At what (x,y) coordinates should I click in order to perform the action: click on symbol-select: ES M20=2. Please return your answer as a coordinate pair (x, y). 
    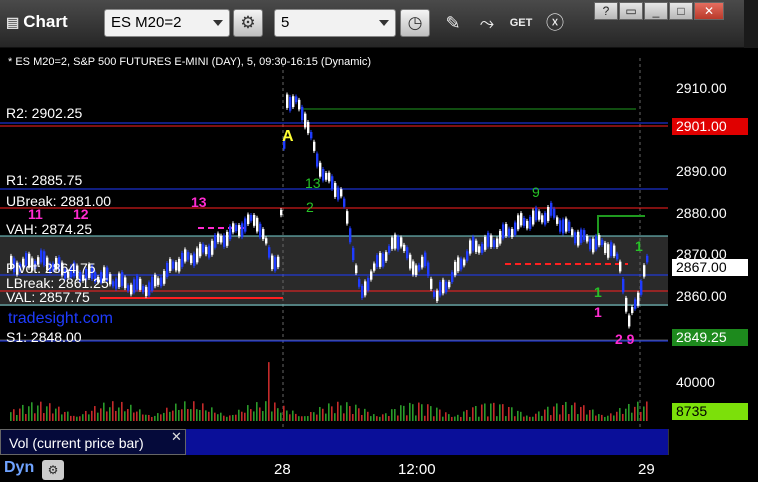
    Looking at the image, I should click on (167, 23).